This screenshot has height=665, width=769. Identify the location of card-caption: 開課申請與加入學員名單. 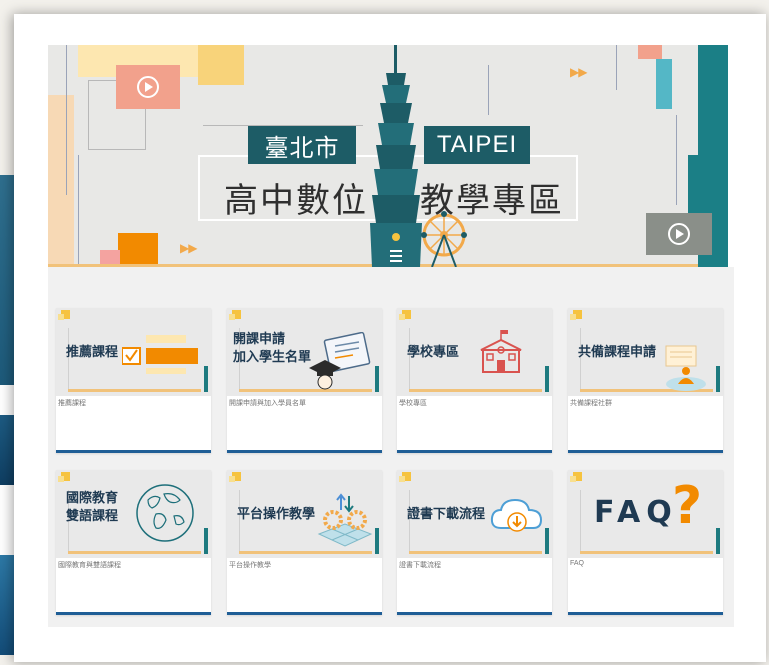
(267, 403).